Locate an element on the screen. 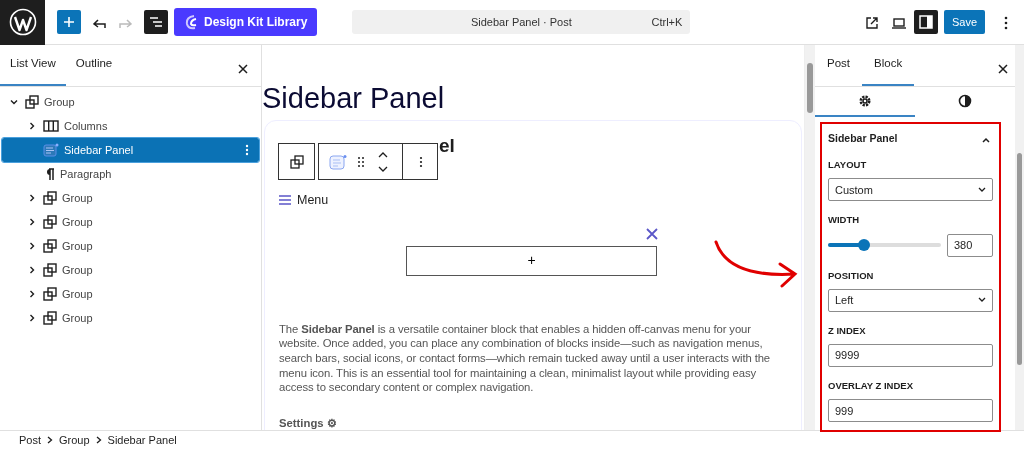  select-field: Custom is located at coordinates (910, 190).